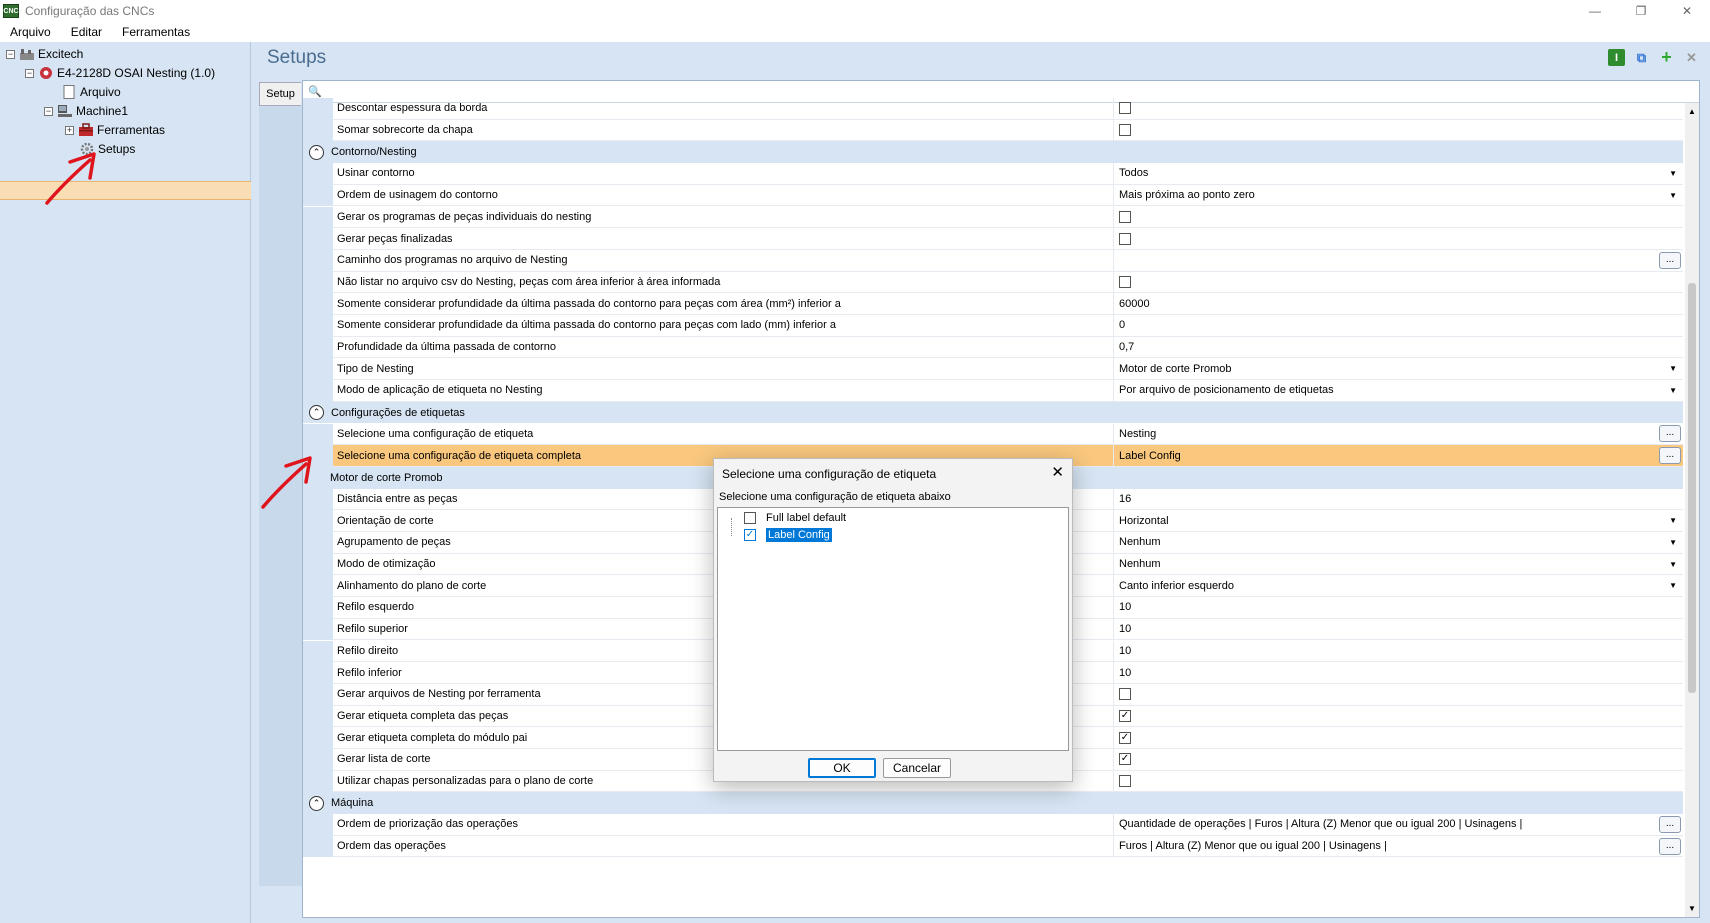 Image resolution: width=1710 pixels, height=923 pixels. What do you see at coordinates (1641, 11) in the screenshot?
I see `maximize-icon: ❐` at bounding box center [1641, 11].